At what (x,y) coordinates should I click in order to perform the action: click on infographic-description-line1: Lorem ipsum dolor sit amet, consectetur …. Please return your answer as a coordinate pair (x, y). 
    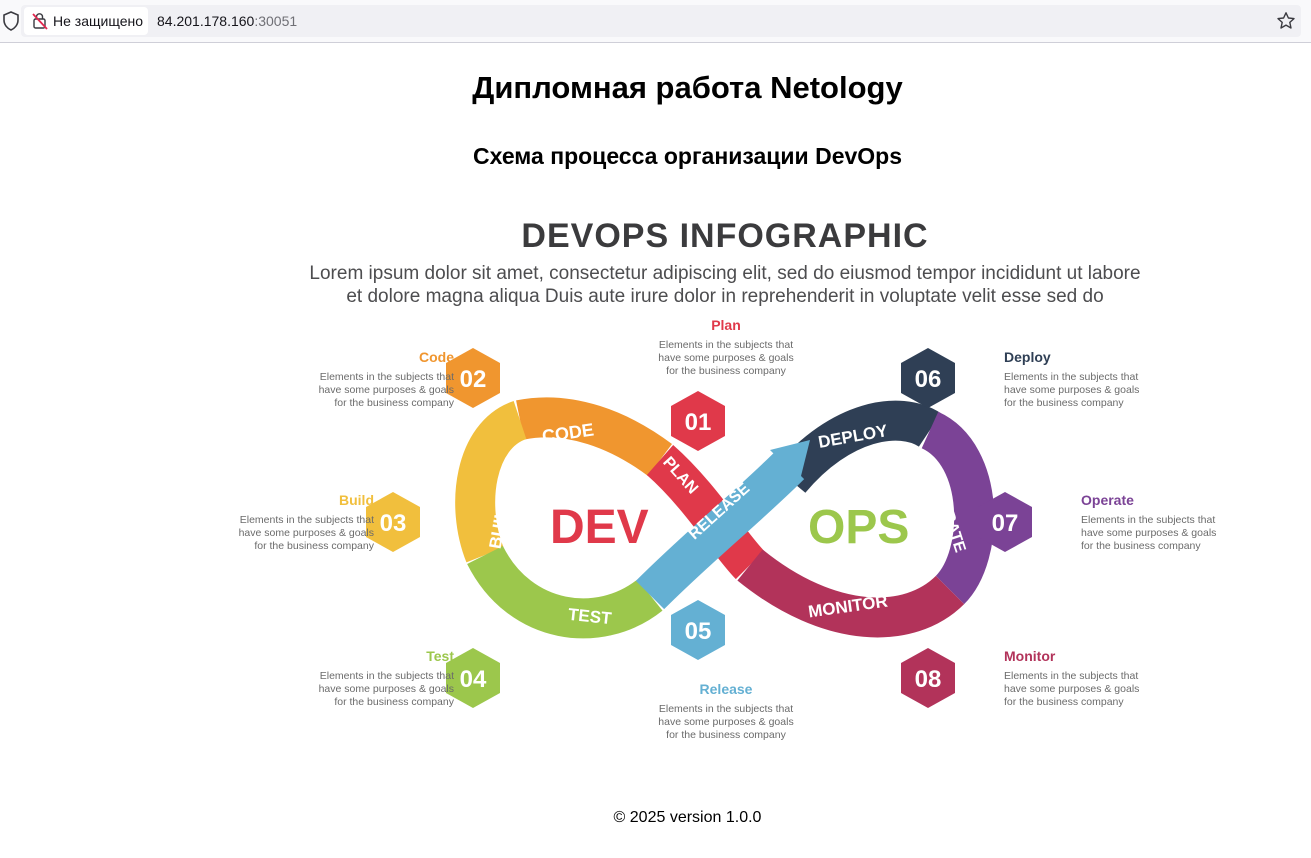
    Looking at the image, I should click on (725, 273).